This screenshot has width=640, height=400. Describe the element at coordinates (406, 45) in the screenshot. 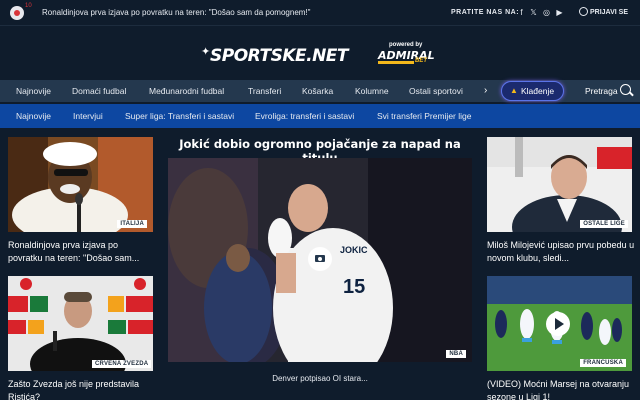

I see `powered-by-label: powered by` at that location.